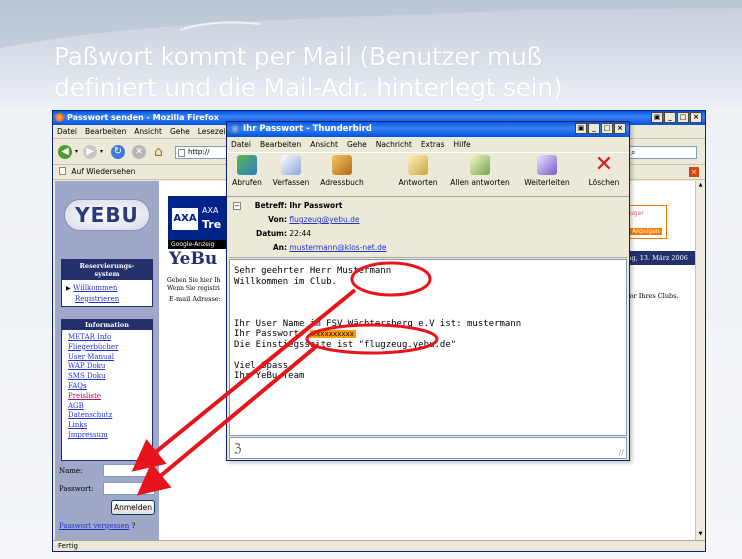  I want to click on highlight-name-ellipse, so click(391, 279).